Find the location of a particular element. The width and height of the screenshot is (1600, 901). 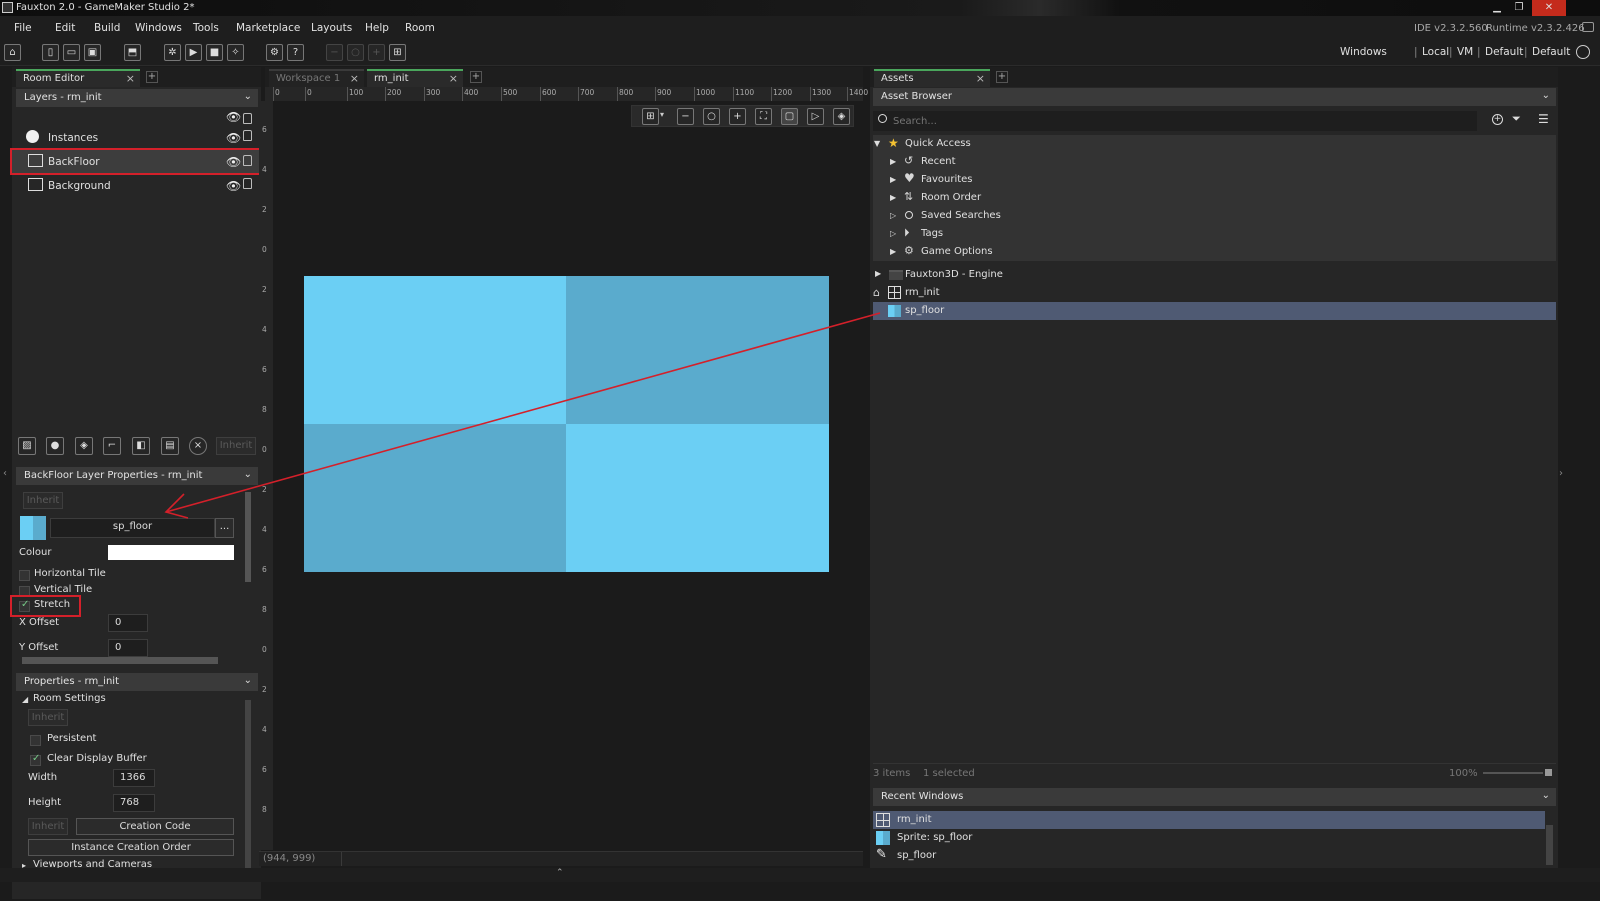

annotation-arrow-line is located at coordinates (523, 412).